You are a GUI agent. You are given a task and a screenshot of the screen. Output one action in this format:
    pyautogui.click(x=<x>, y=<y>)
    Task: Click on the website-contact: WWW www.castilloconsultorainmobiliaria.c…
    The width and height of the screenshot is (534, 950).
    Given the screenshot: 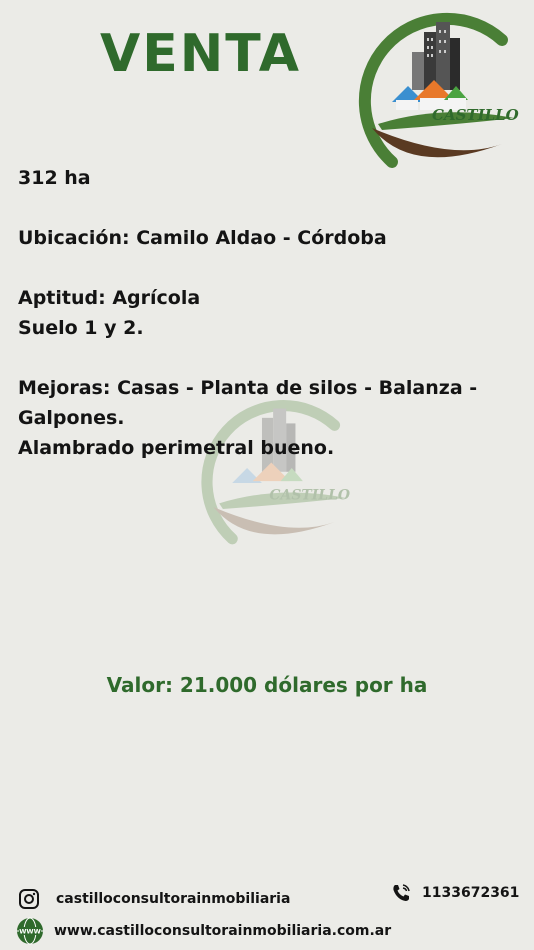 What is the action you would take?
    pyautogui.click(x=203, y=931)
    